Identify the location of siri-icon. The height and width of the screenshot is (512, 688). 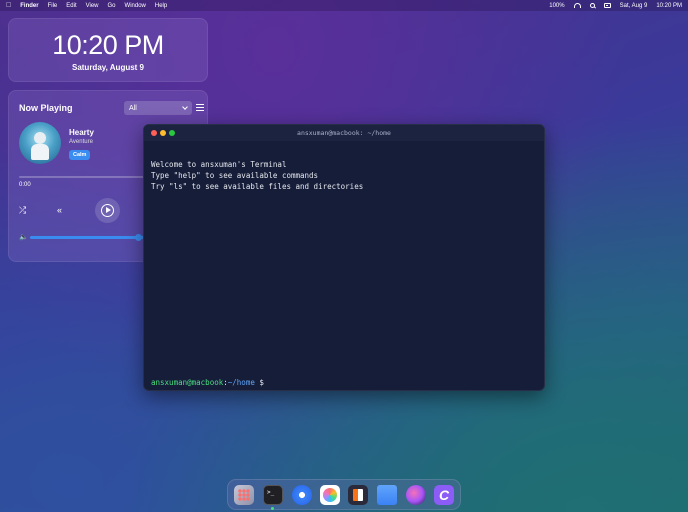
(416, 495).